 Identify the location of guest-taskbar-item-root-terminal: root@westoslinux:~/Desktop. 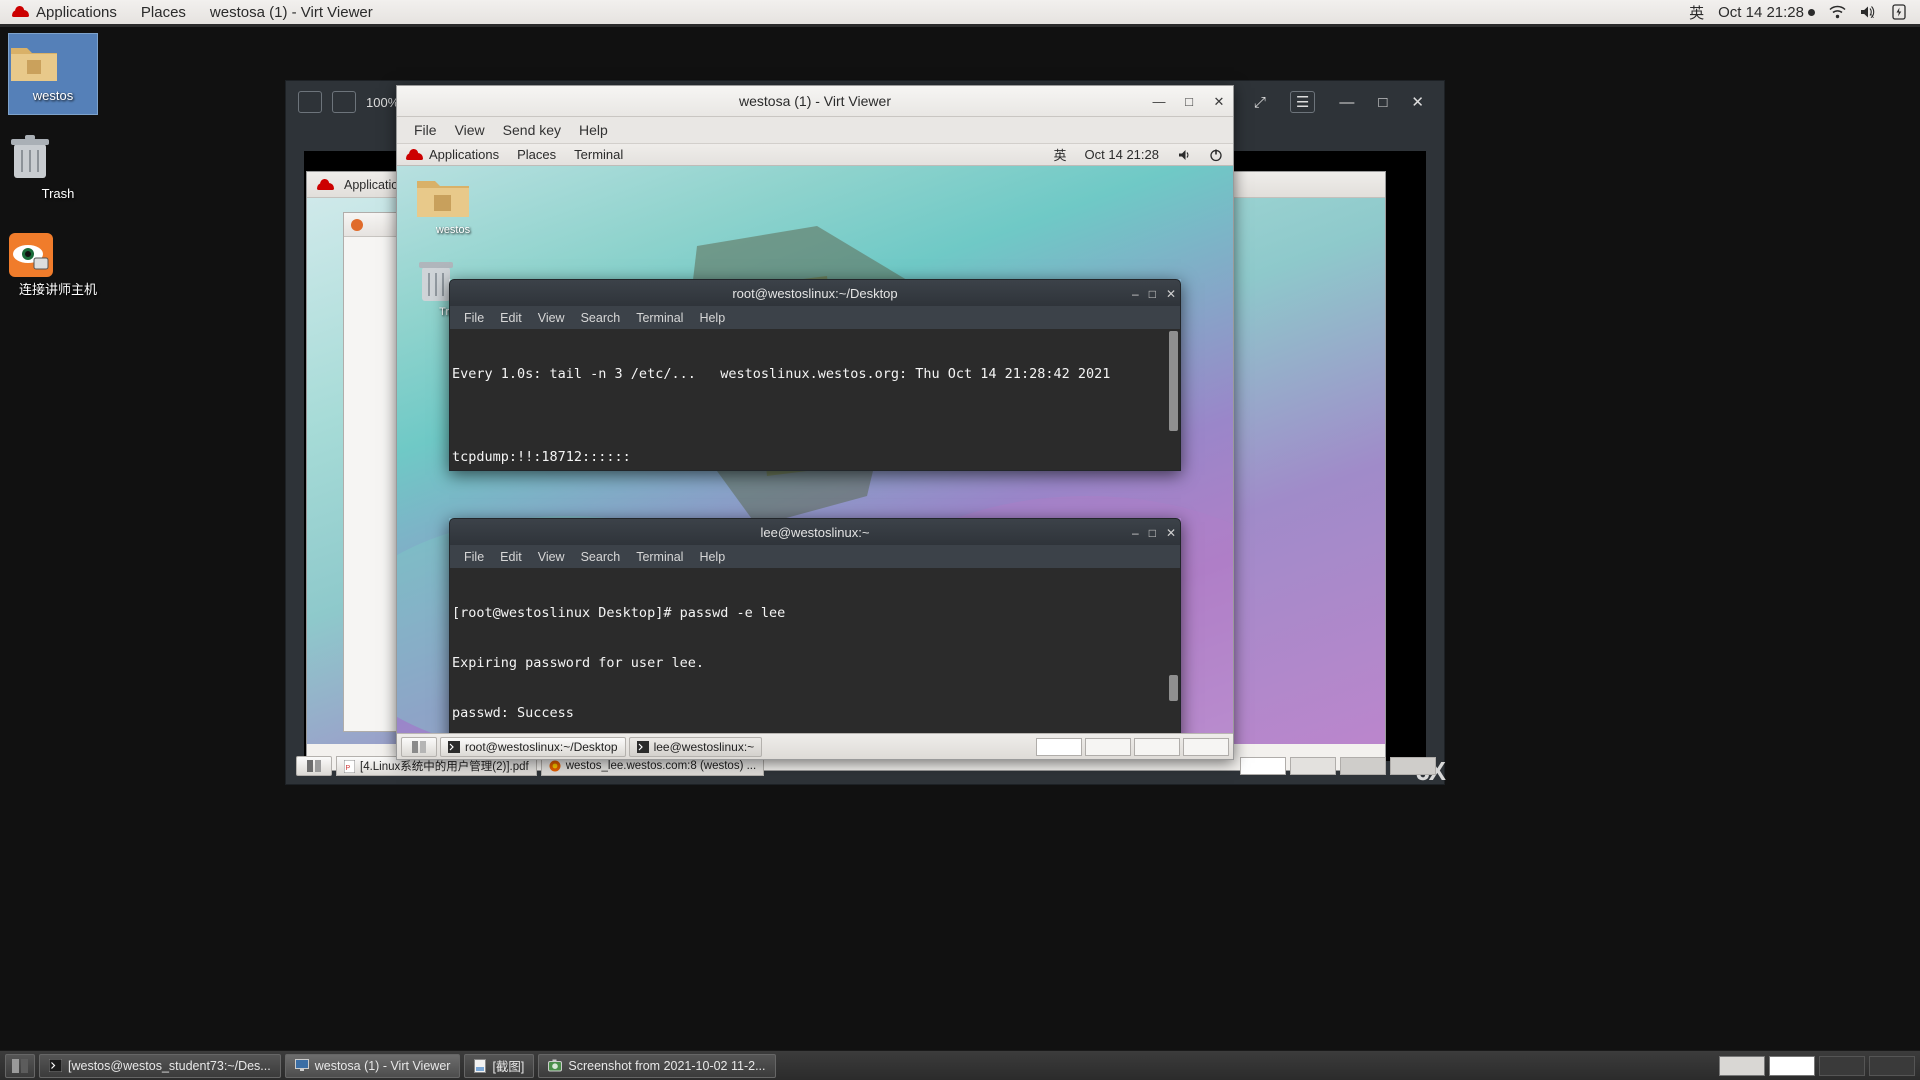
(533, 746).